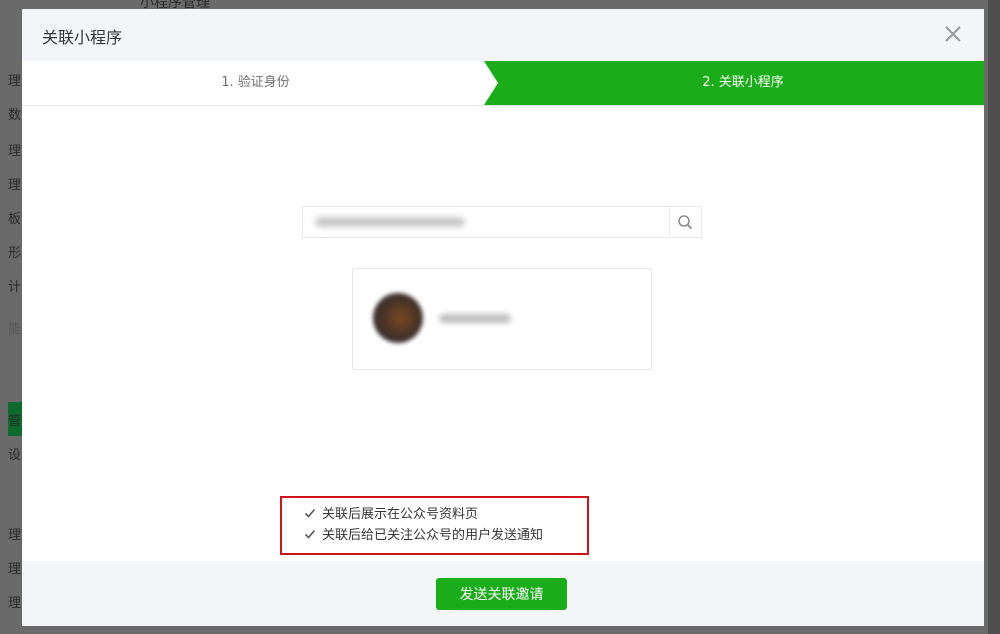  Describe the element at coordinates (433, 535) in the screenshot. I see `option-notify-followers-label: 关联后给已关注公众号的用户发送通知` at that location.